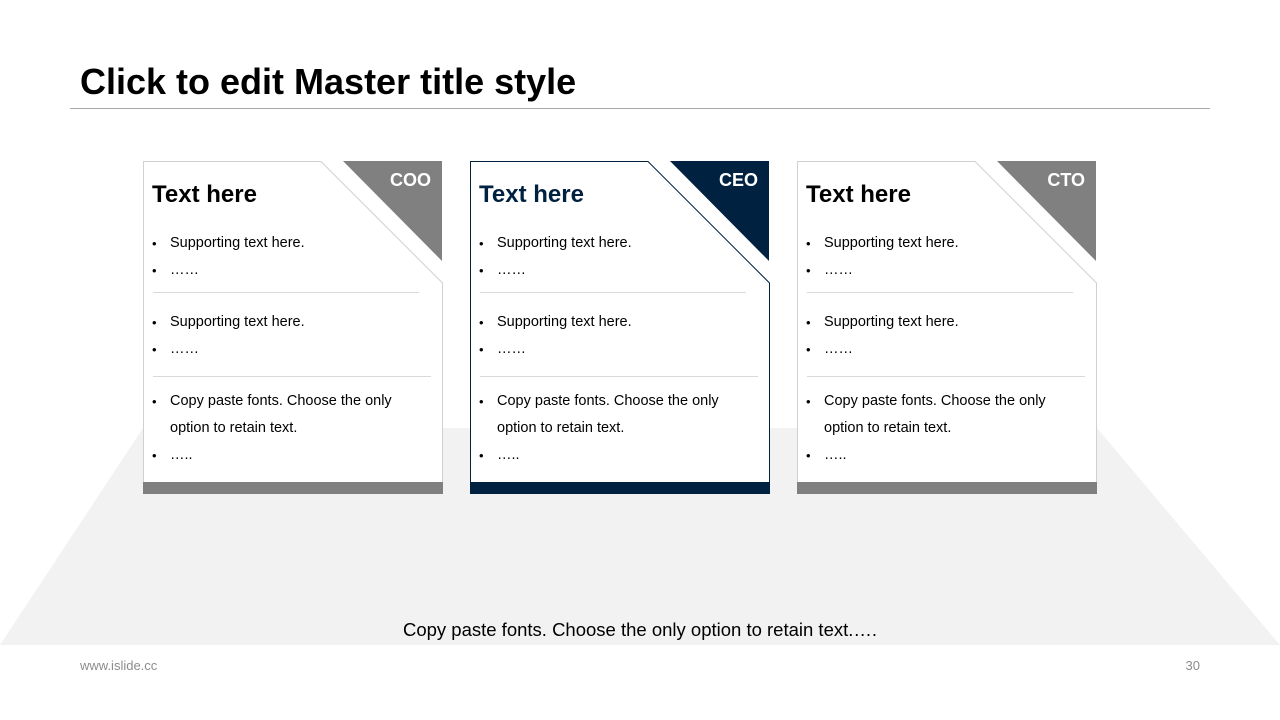 Image resolution: width=1280 pixels, height=720 pixels. Describe the element at coordinates (328, 82) in the screenshot. I see `slide-title: Click to edit Master title style` at that location.